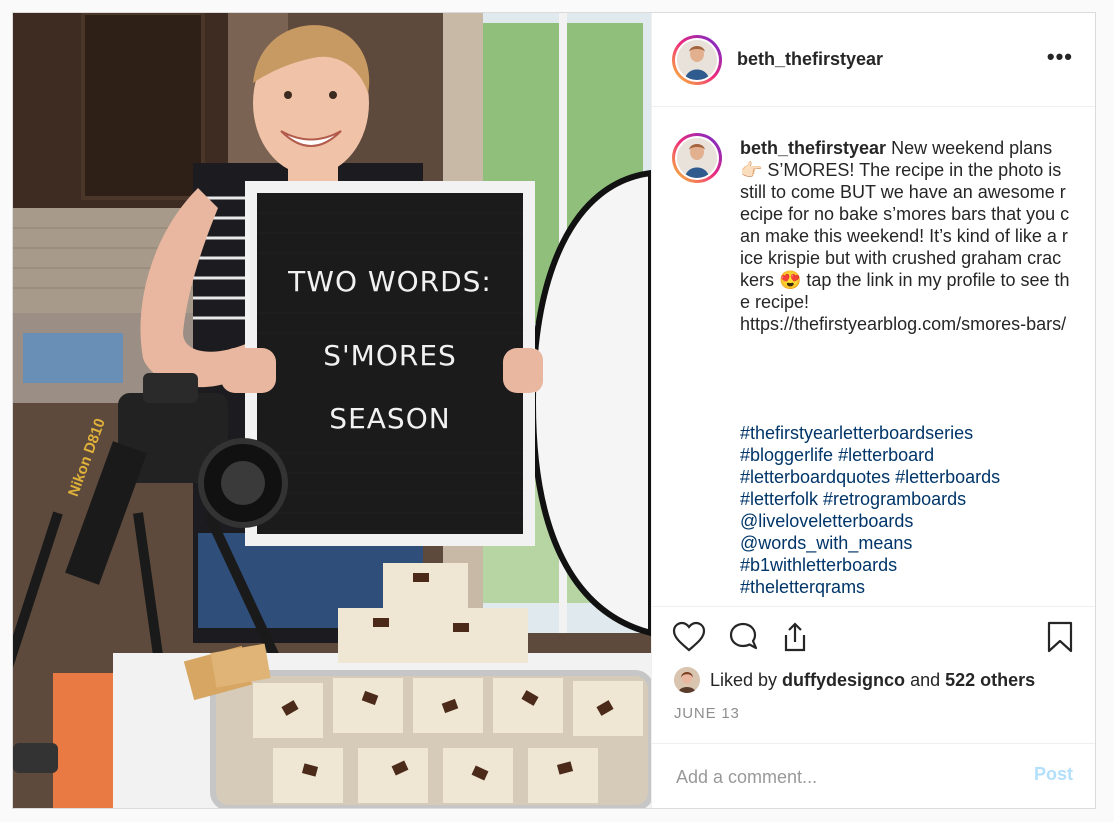 The height and width of the screenshot is (822, 1114). I want to click on letterboard-text-line1: TWO WORDS:, so click(390, 281).